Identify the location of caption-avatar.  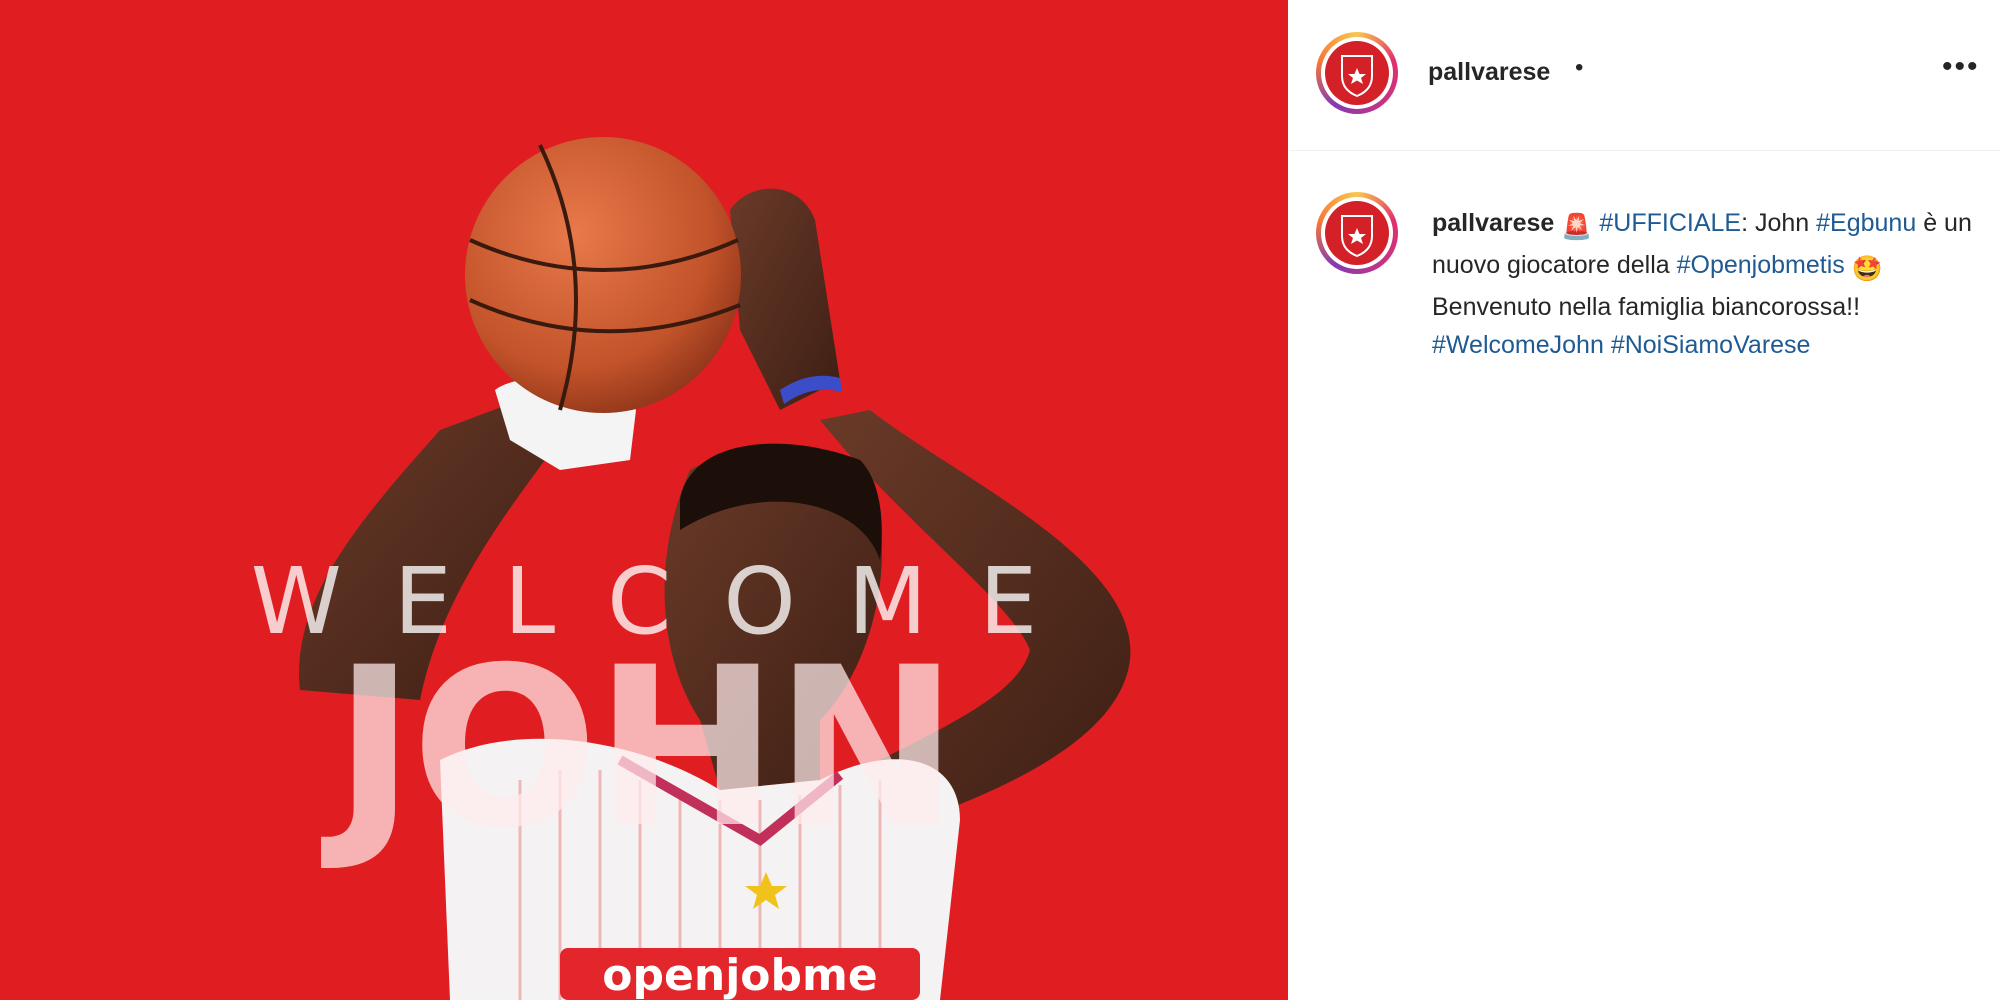
(1357, 233).